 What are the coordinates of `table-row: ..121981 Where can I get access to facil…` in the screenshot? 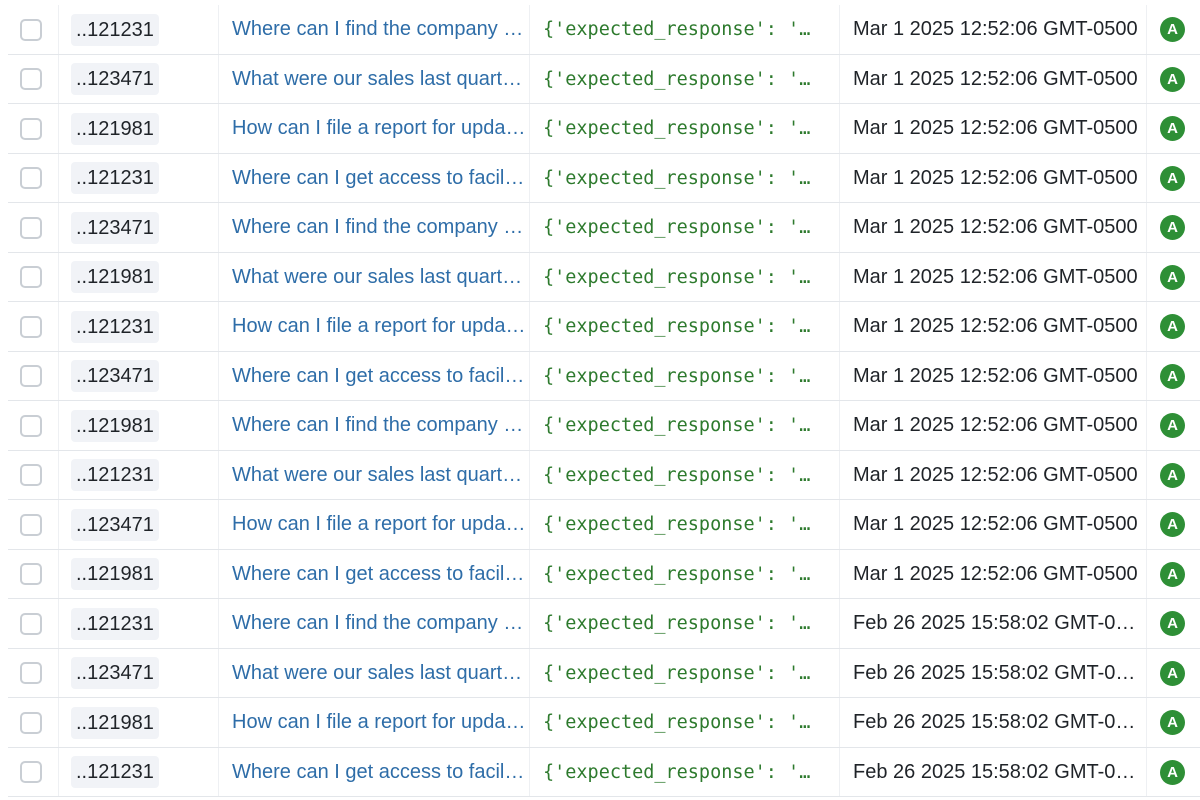 It's located at (600, 574).